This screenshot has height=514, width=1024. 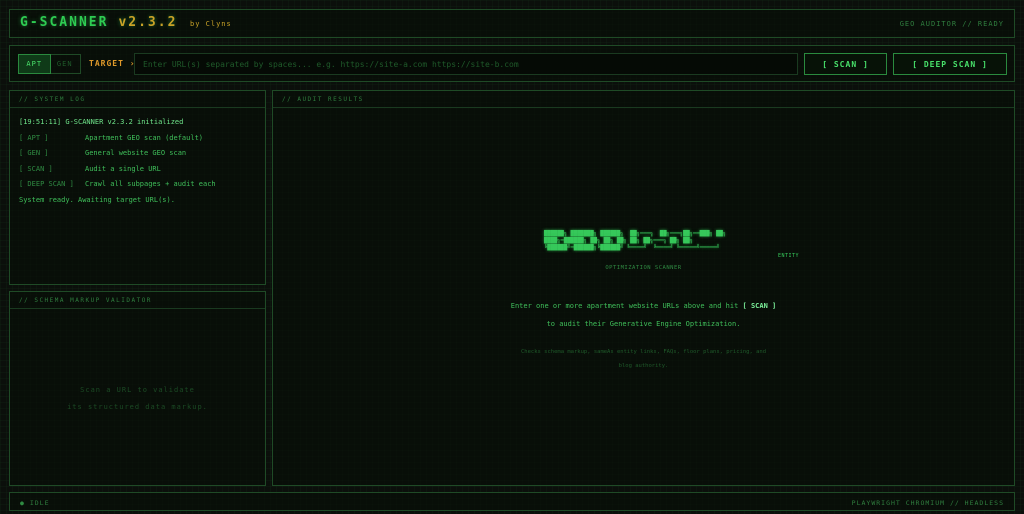 What do you see at coordinates (65, 64) in the screenshot?
I see `mode-gen-button: GEN` at bounding box center [65, 64].